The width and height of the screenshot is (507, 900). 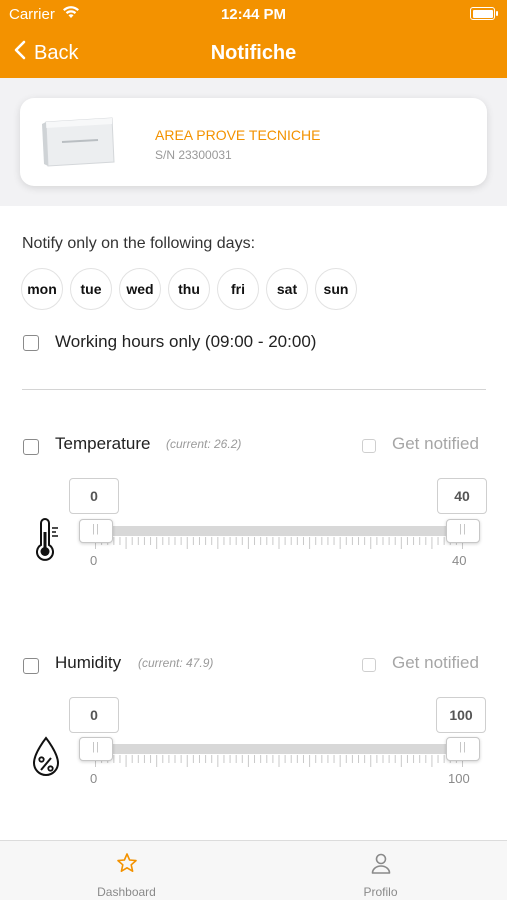 What do you see at coordinates (238, 135) in the screenshot?
I see `device-name: AREA PROVE TECNICHE` at bounding box center [238, 135].